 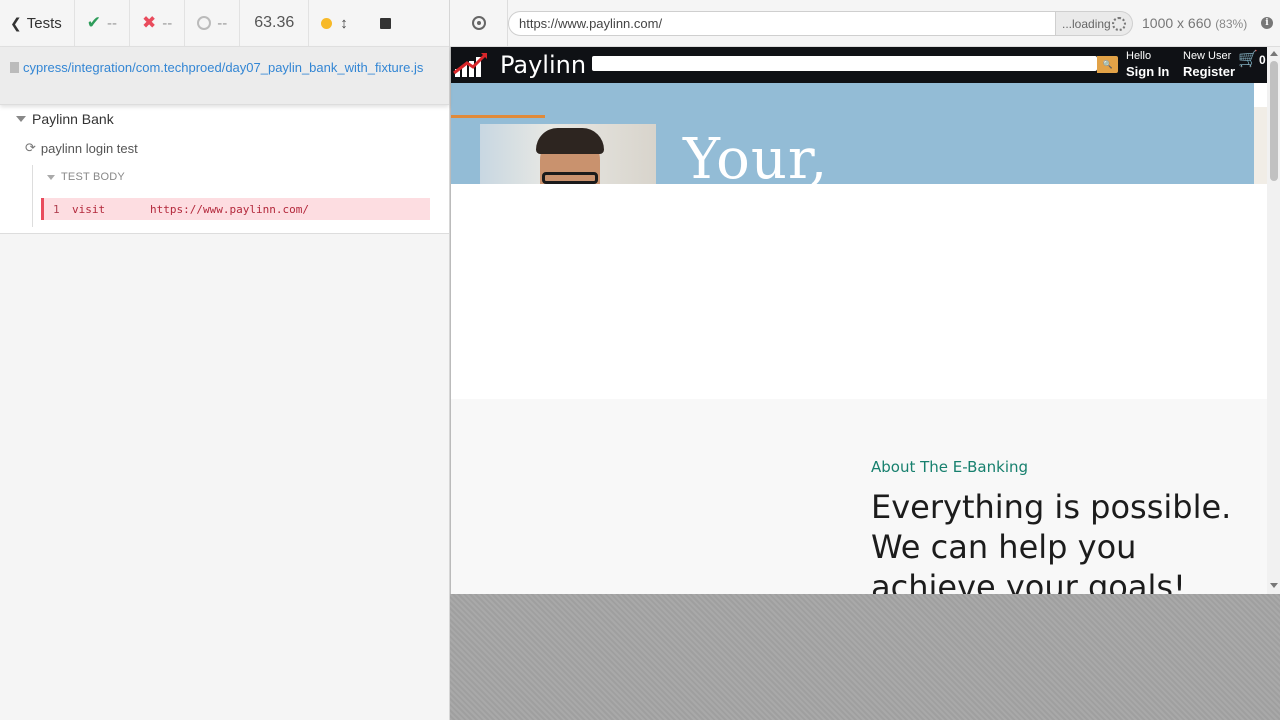 I want to click on sign-in-text: Sign In, so click(x=1148, y=71).